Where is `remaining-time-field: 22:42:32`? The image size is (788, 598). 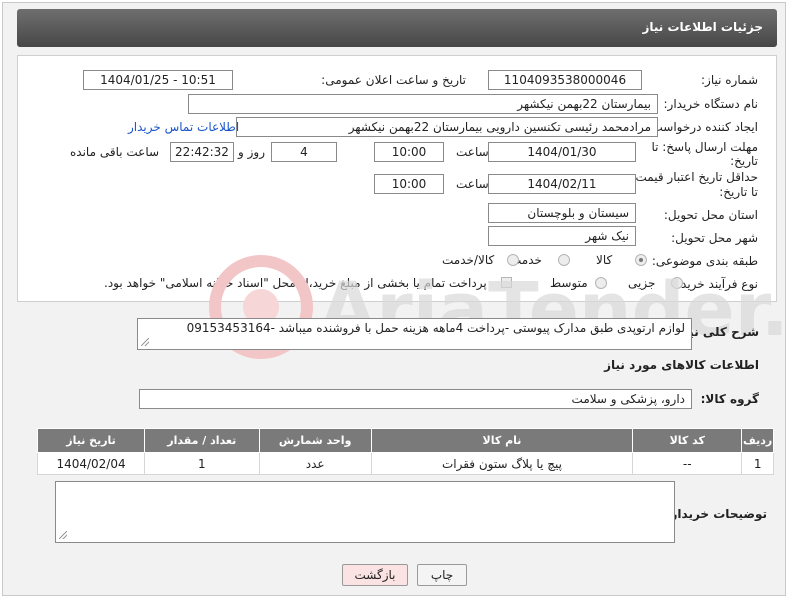 remaining-time-field: 22:42:32 is located at coordinates (202, 152).